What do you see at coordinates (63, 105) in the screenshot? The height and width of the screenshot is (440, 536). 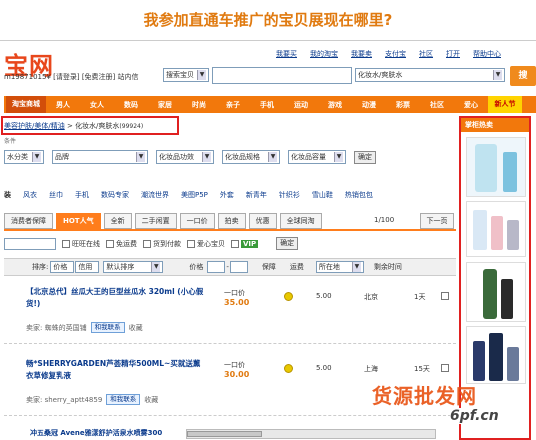 I see `nav-item: 男人` at bounding box center [63, 105].